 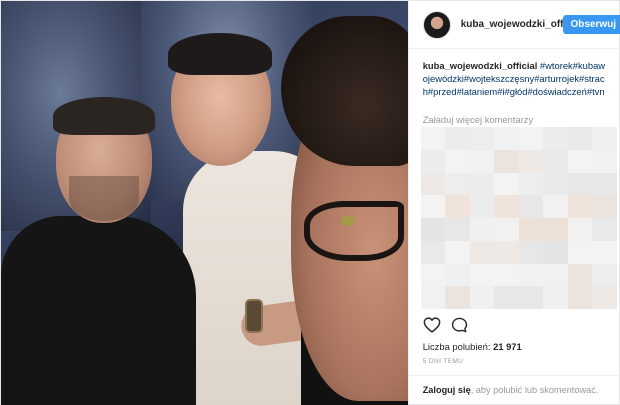 I want to click on pixelated-comments, so click(x=518, y=218).